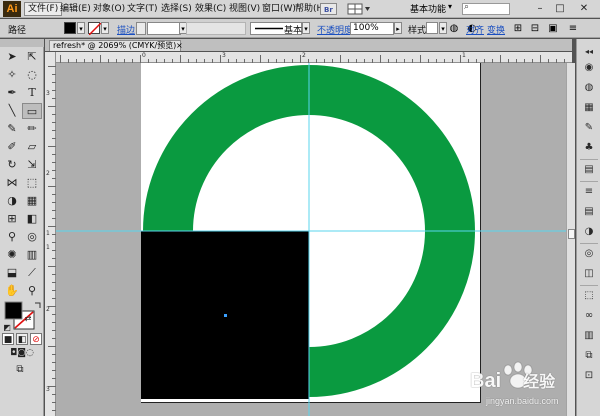 The image size is (600, 416). What do you see at coordinates (359, 9) in the screenshot?
I see `arrange-documents-button` at bounding box center [359, 9].